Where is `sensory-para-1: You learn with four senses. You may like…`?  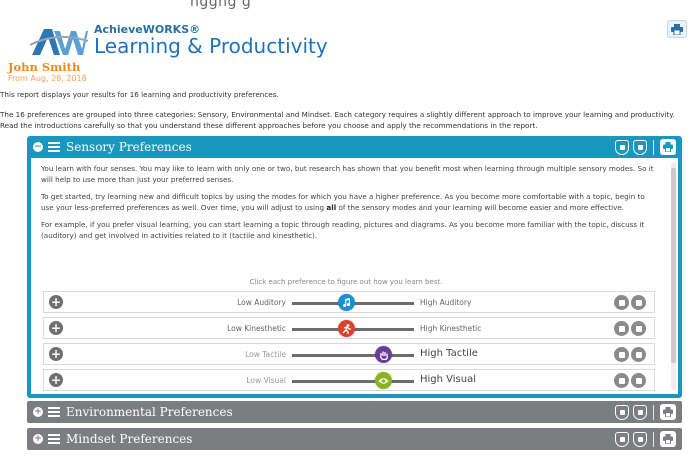 sensory-para-1: You learn with four senses. You may like… is located at coordinates (347, 174).